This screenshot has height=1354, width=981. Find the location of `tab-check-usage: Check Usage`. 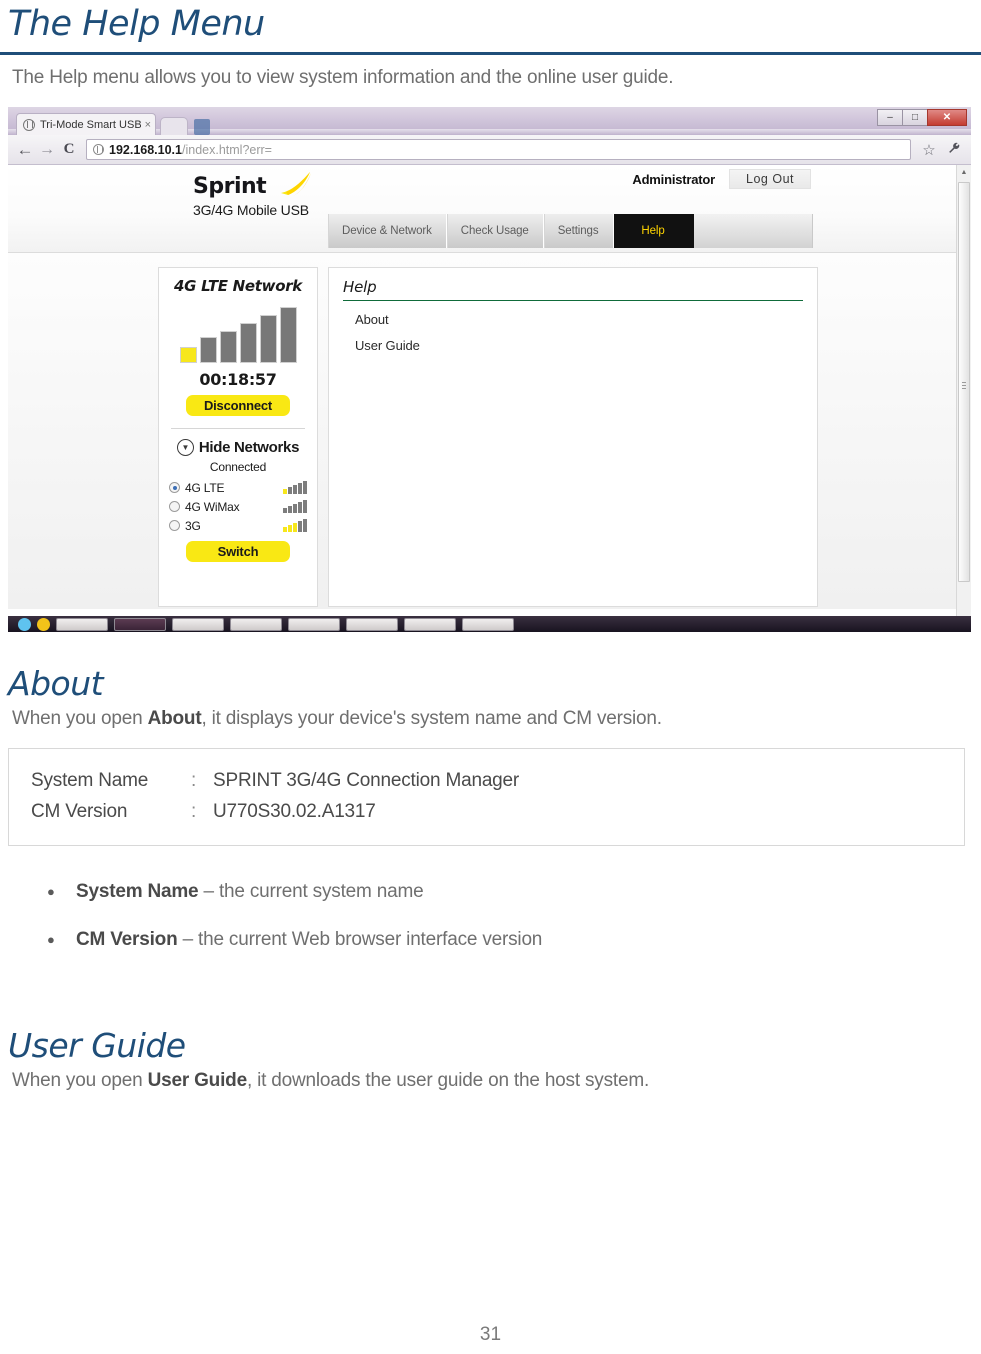

tab-check-usage: Check Usage is located at coordinates (495, 231).